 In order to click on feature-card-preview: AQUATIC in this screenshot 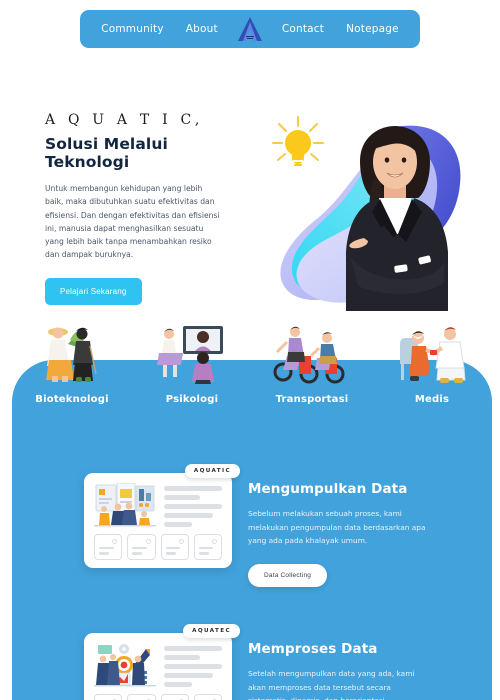, I will do `click(162, 516)`.